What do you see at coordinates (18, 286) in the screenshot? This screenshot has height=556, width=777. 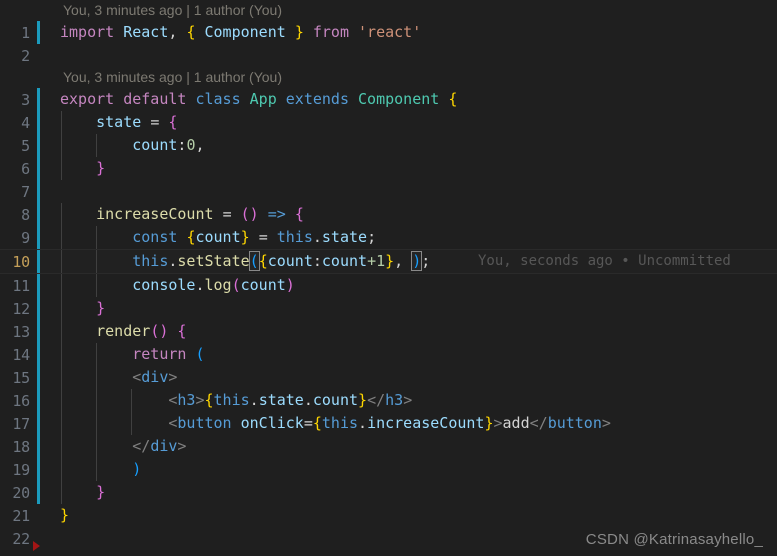 I see `line-number-11: 11` at bounding box center [18, 286].